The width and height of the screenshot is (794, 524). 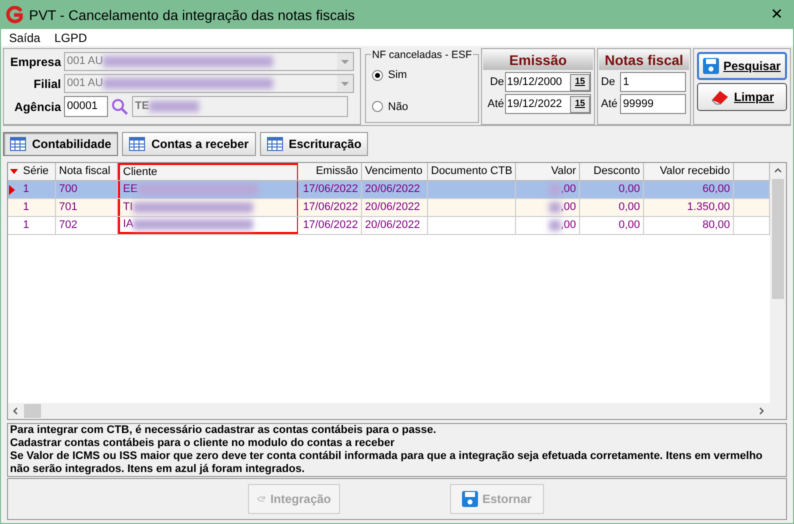 I want to click on date-field: 19/12/2000 15, so click(x=548, y=82).